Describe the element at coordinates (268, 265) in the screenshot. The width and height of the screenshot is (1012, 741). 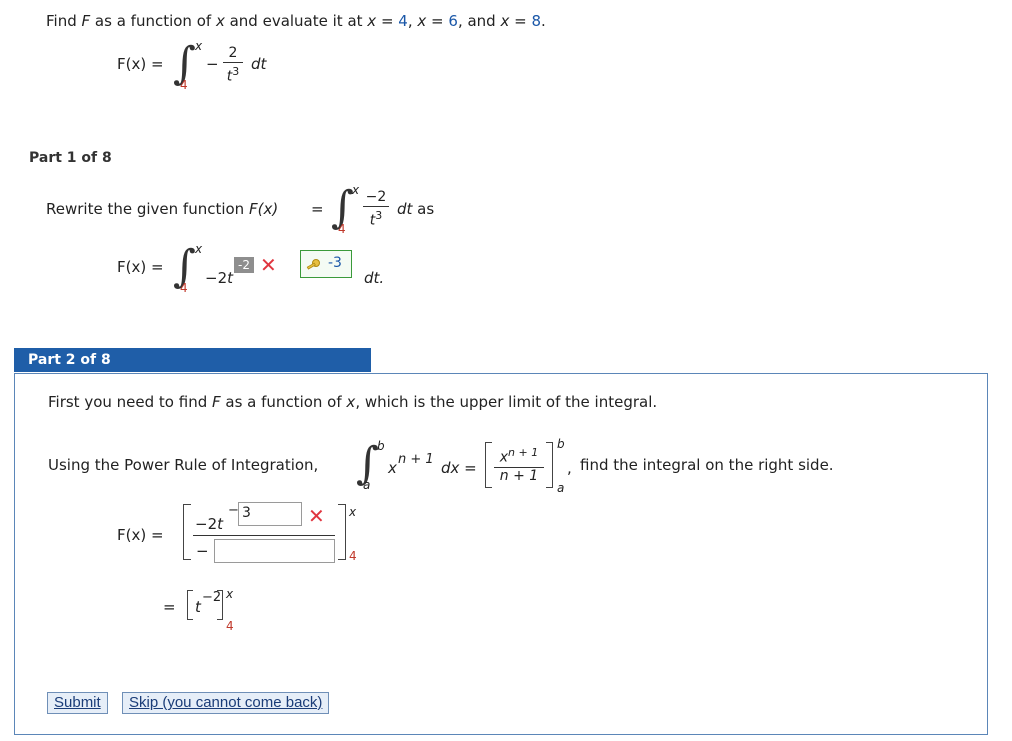
I see `part1-wrong-icon: ✕` at that location.